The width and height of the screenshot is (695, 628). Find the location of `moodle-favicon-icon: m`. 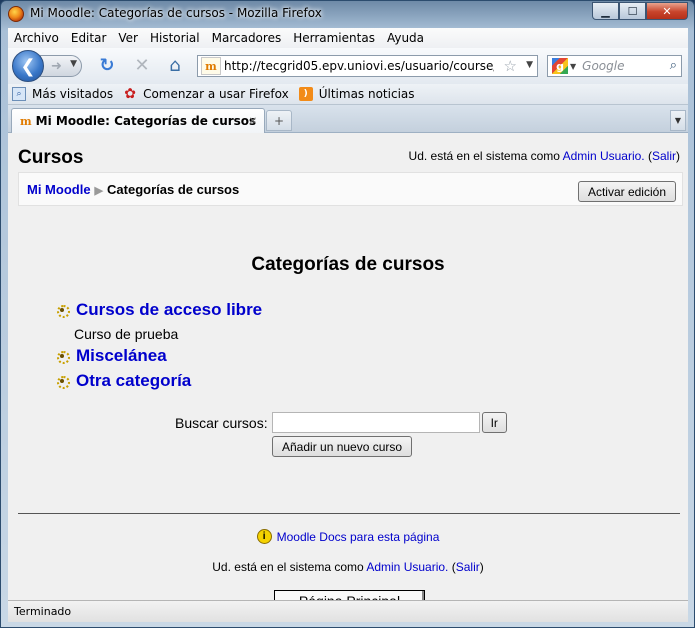

moodle-favicon-icon: m is located at coordinates (211, 66).